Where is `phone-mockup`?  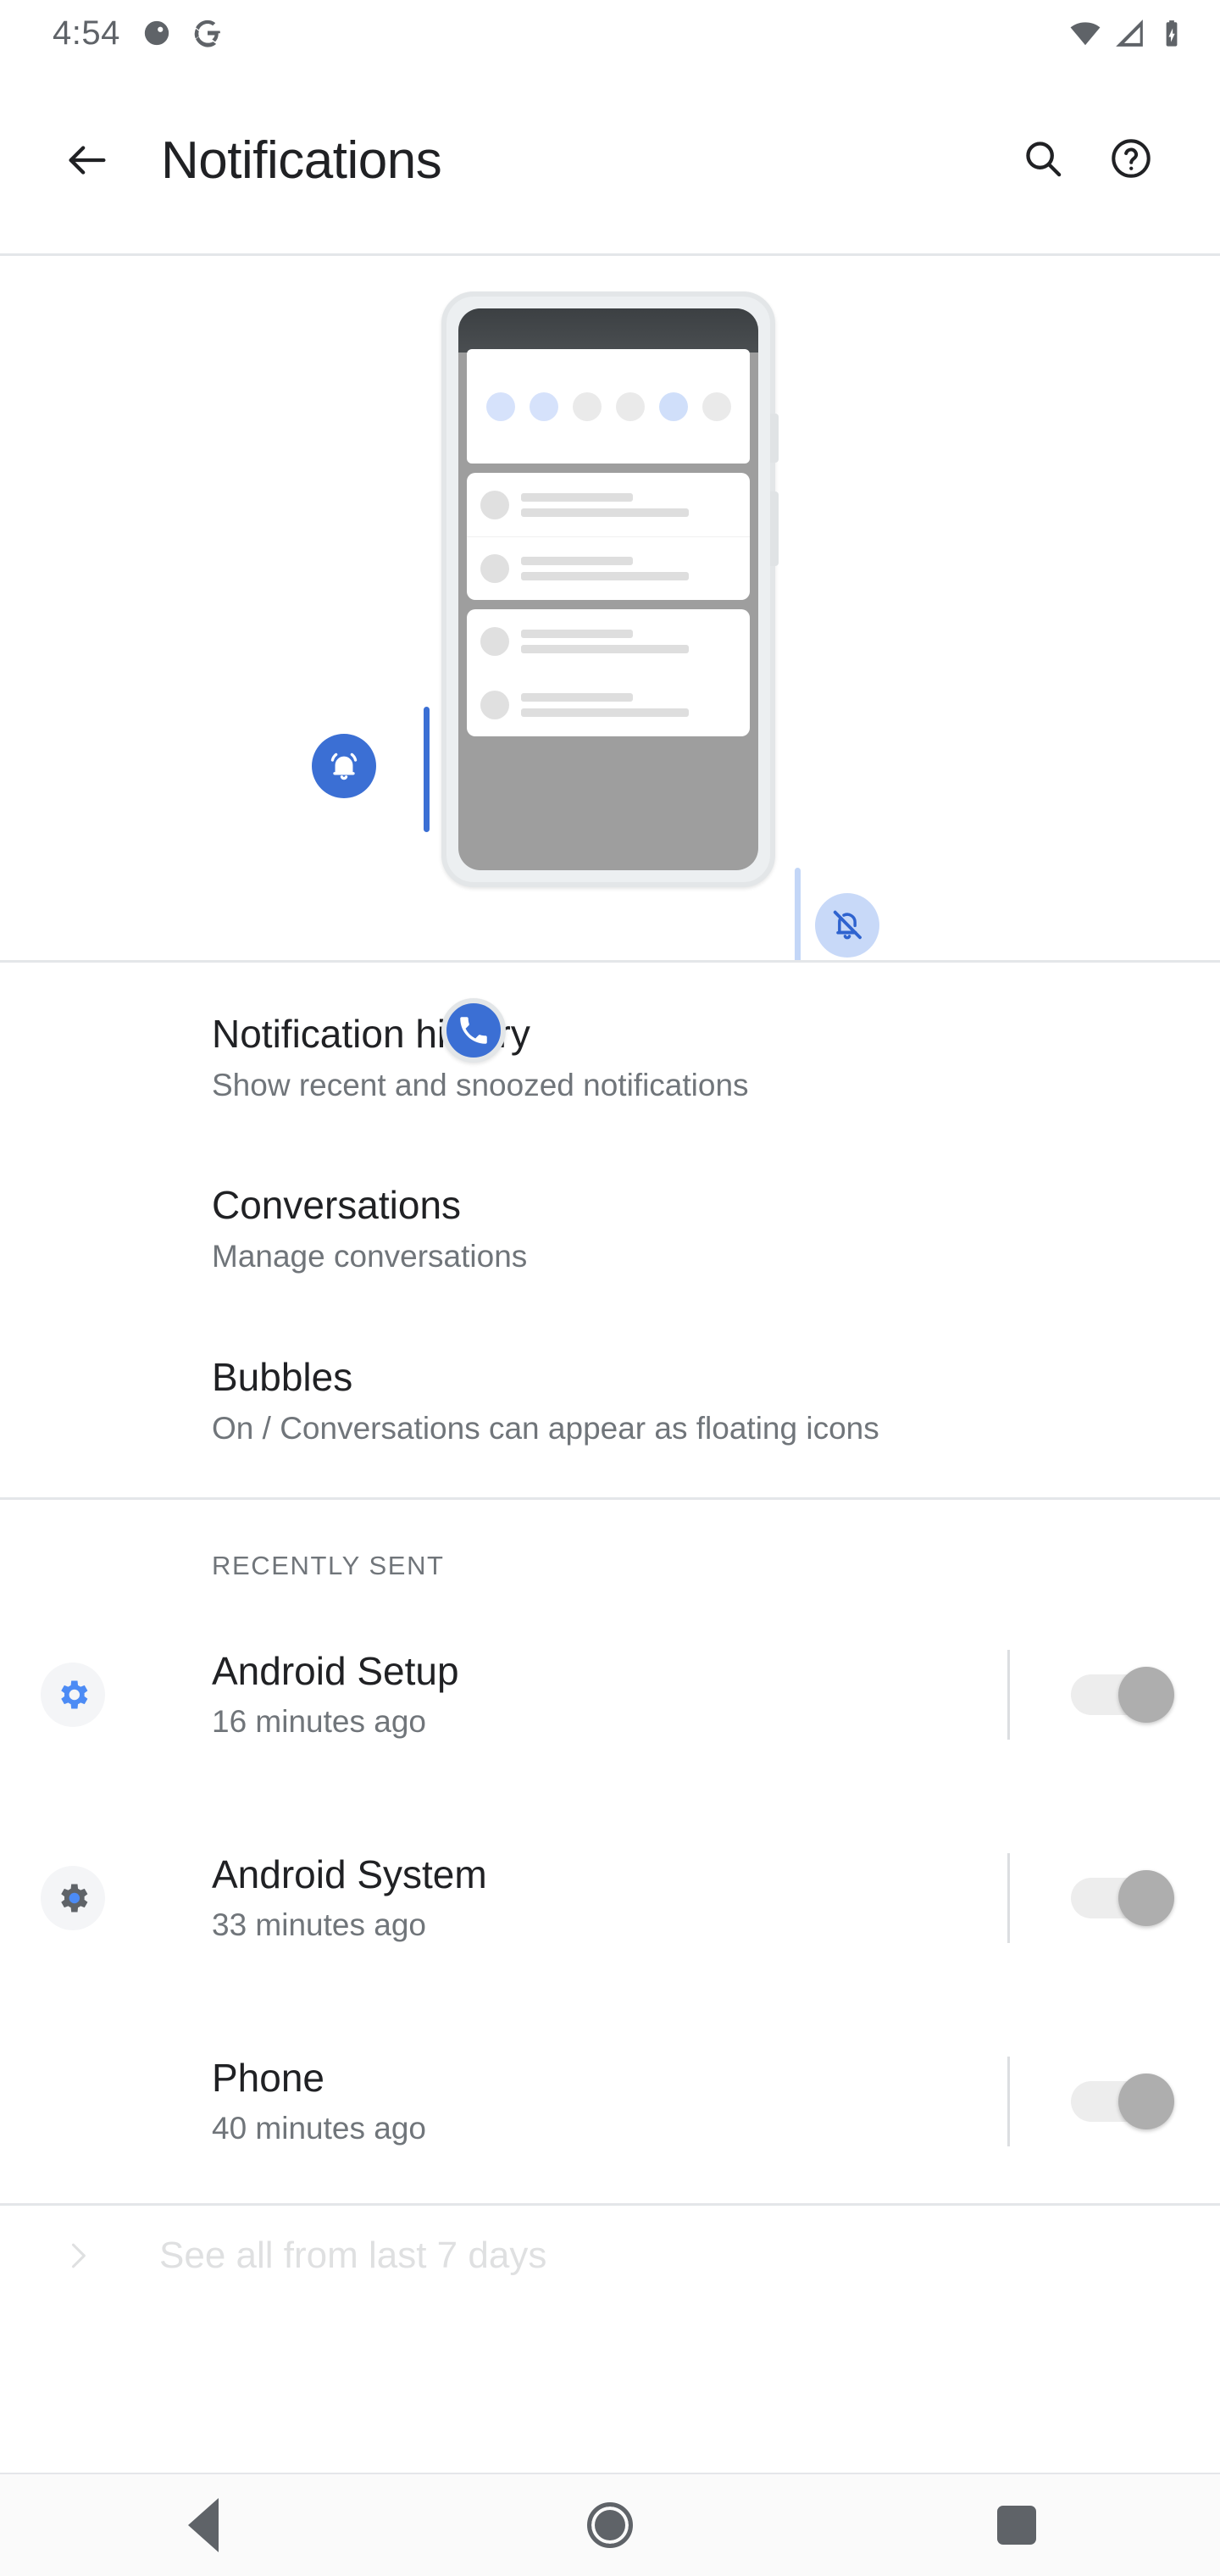
phone-mockup is located at coordinates (610, 589).